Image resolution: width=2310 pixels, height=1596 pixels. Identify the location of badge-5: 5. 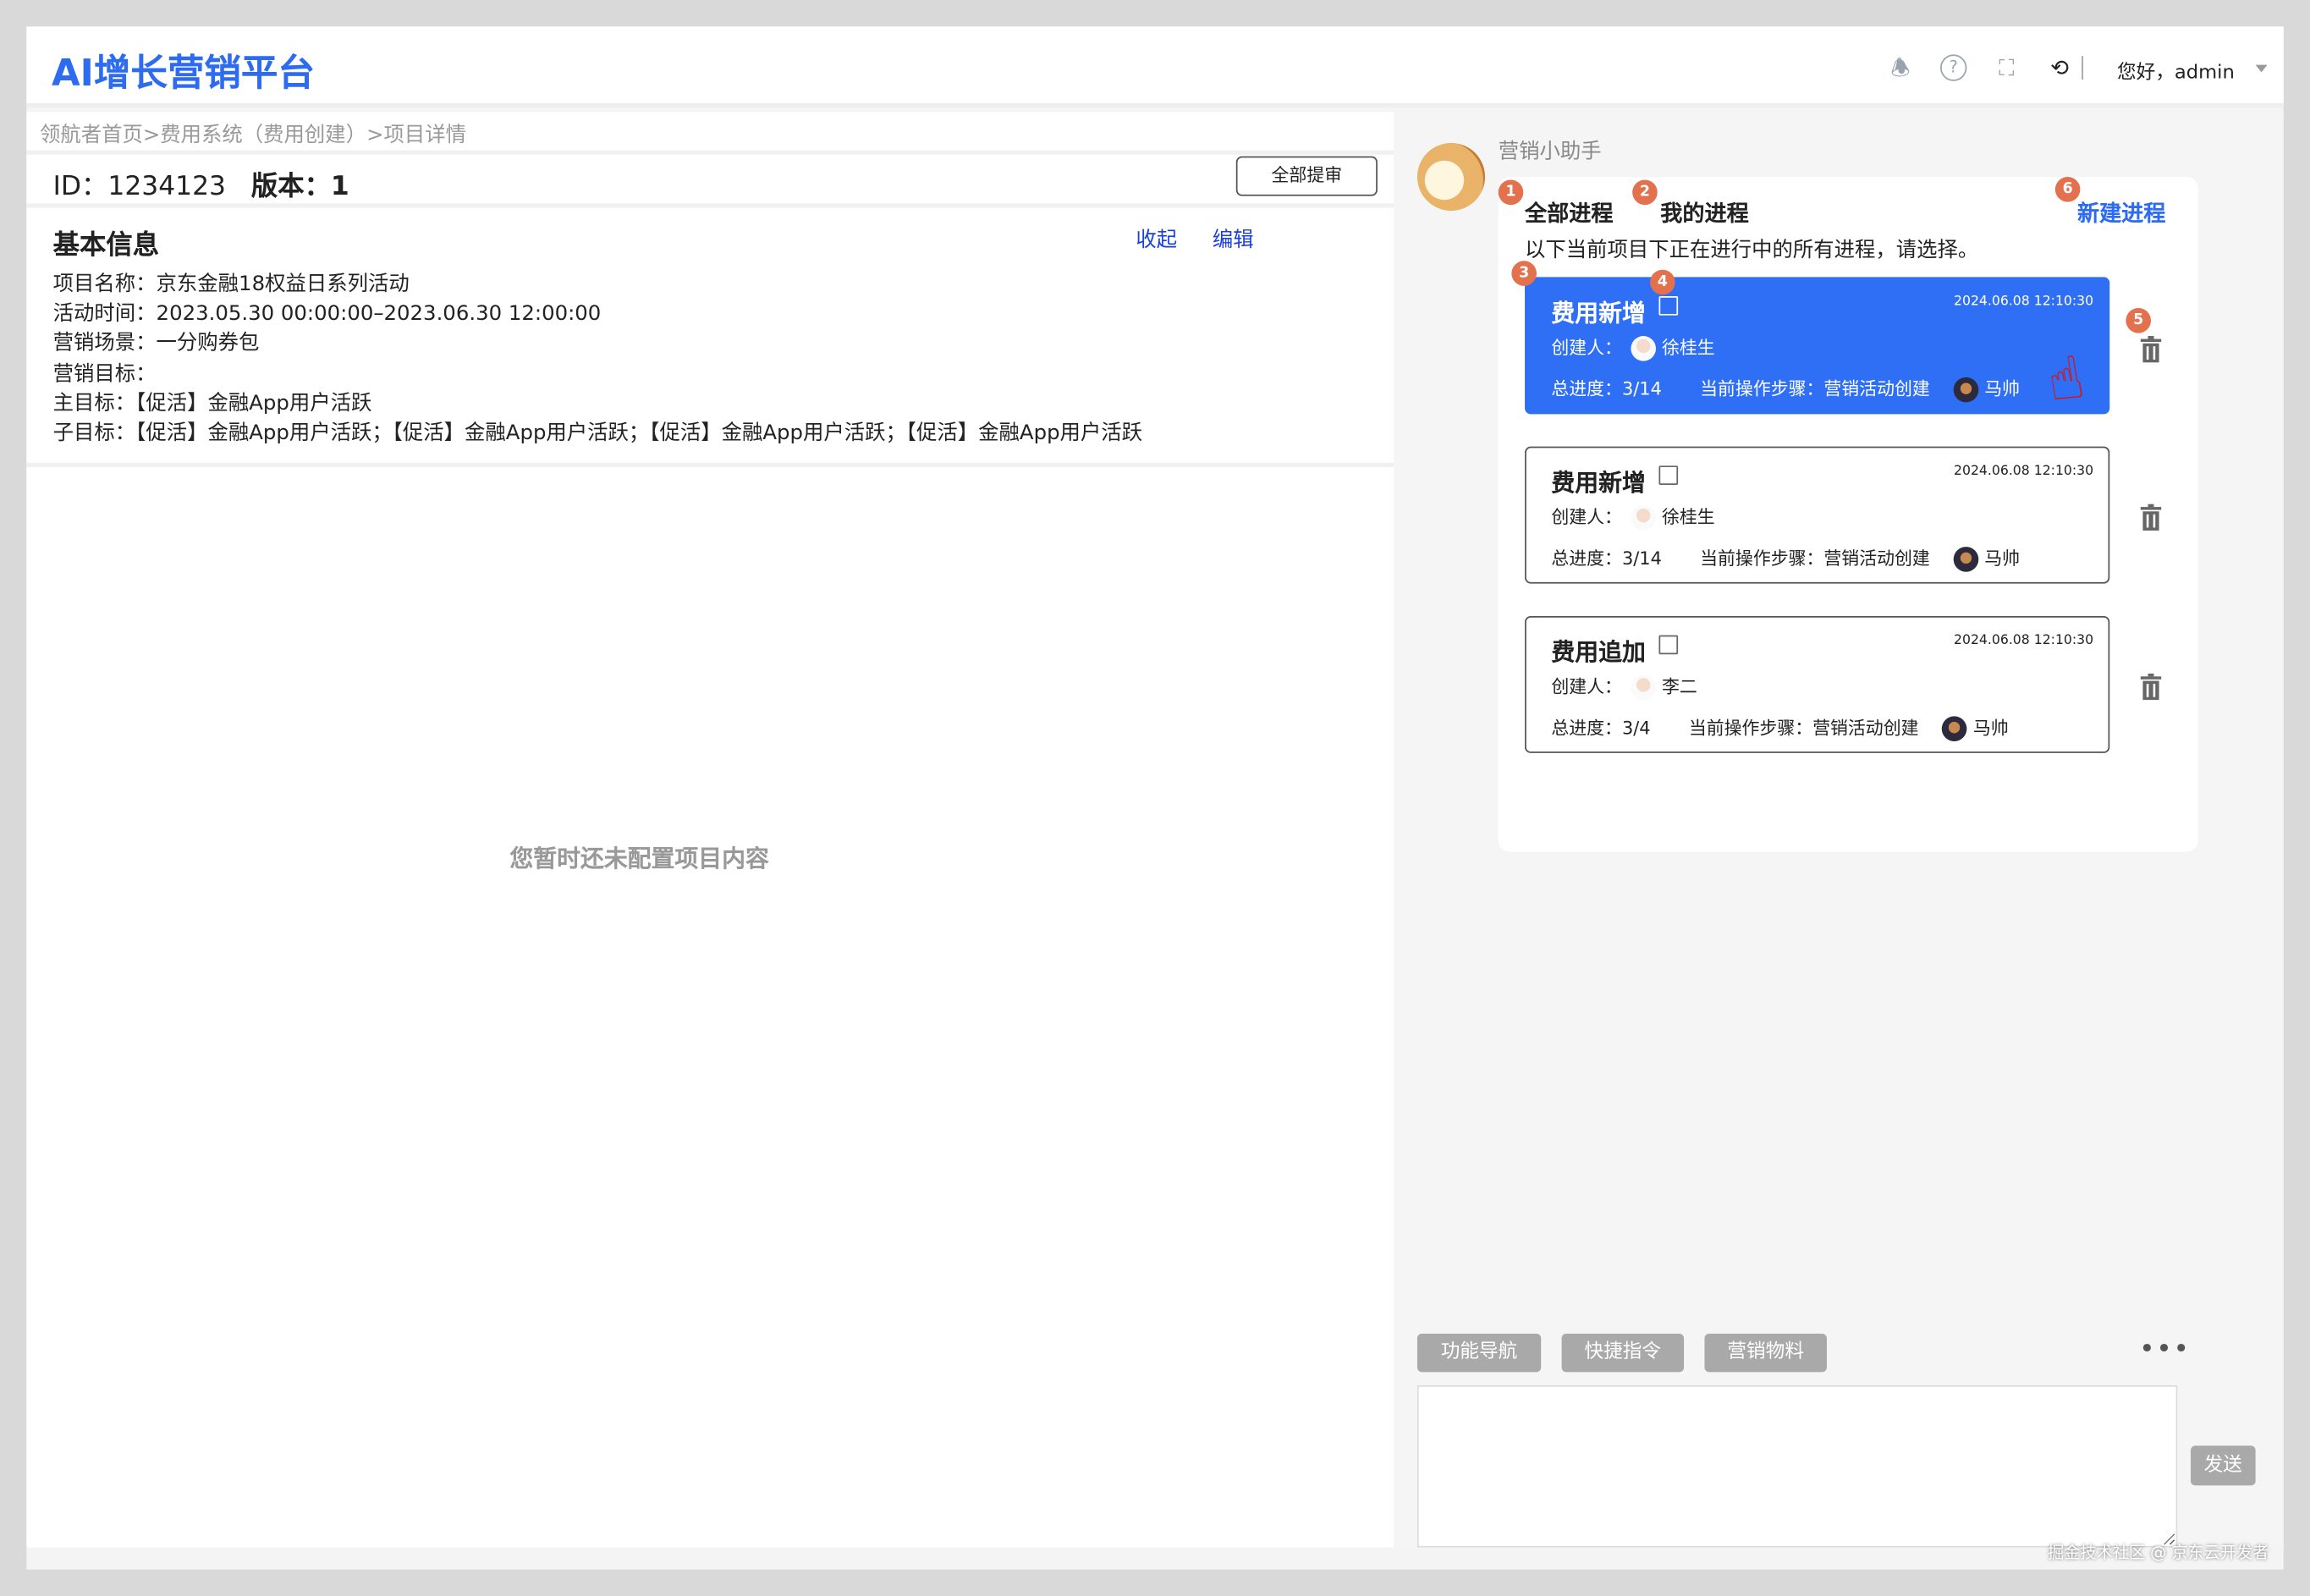
(2139, 320).